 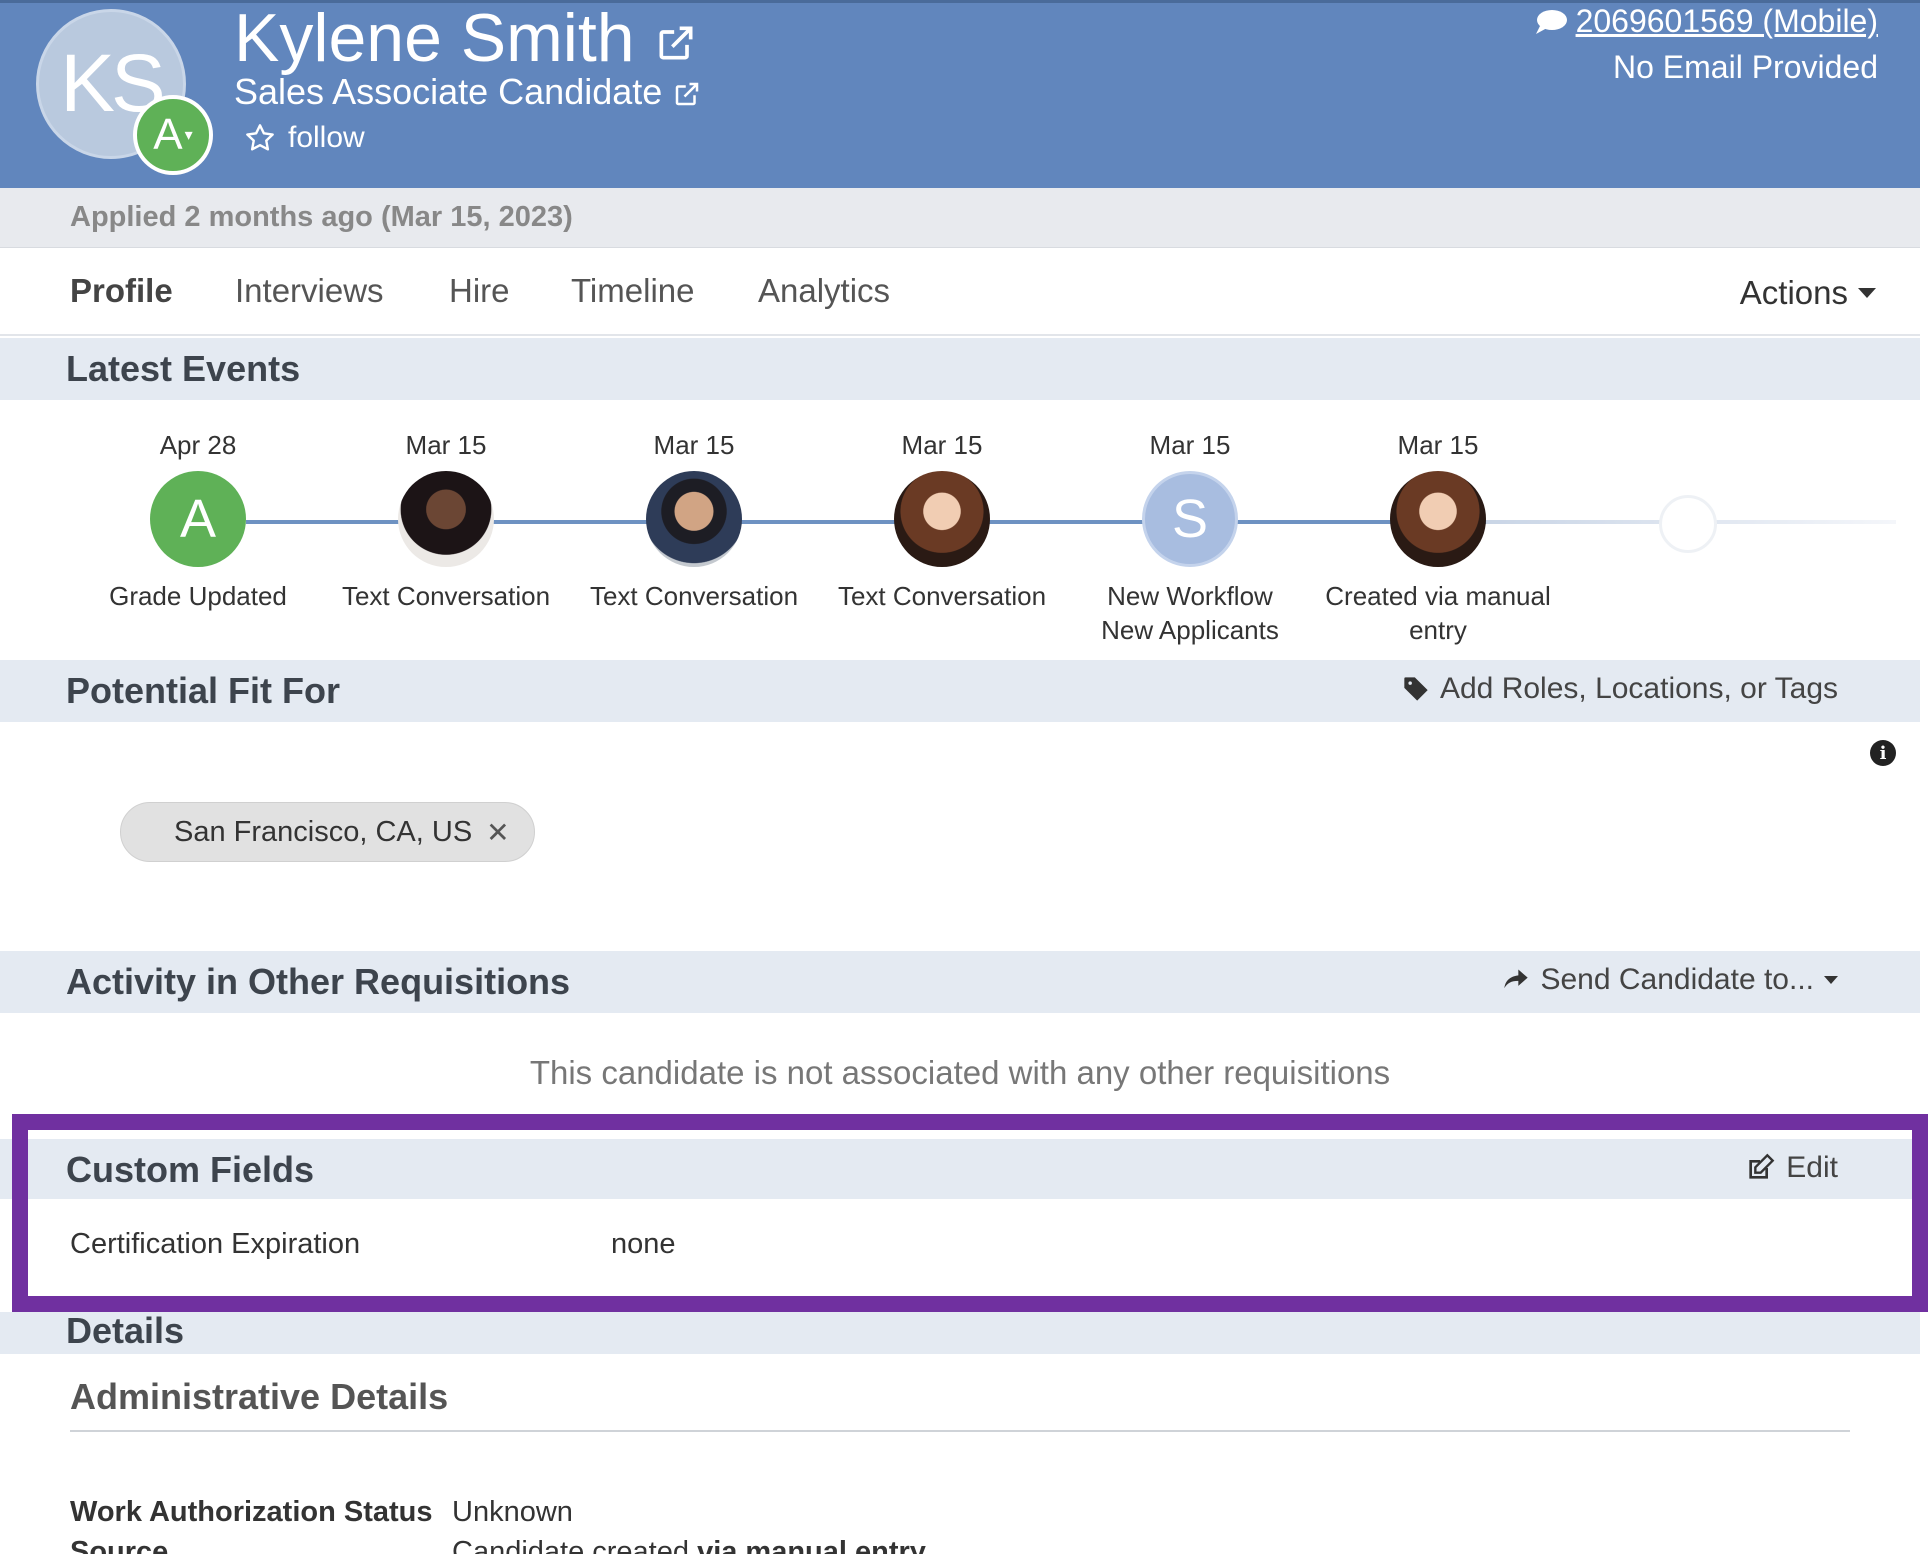 What do you see at coordinates (309, 291) in the screenshot?
I see `tab-interviews: Interviews` at bounding box center [309, 291].